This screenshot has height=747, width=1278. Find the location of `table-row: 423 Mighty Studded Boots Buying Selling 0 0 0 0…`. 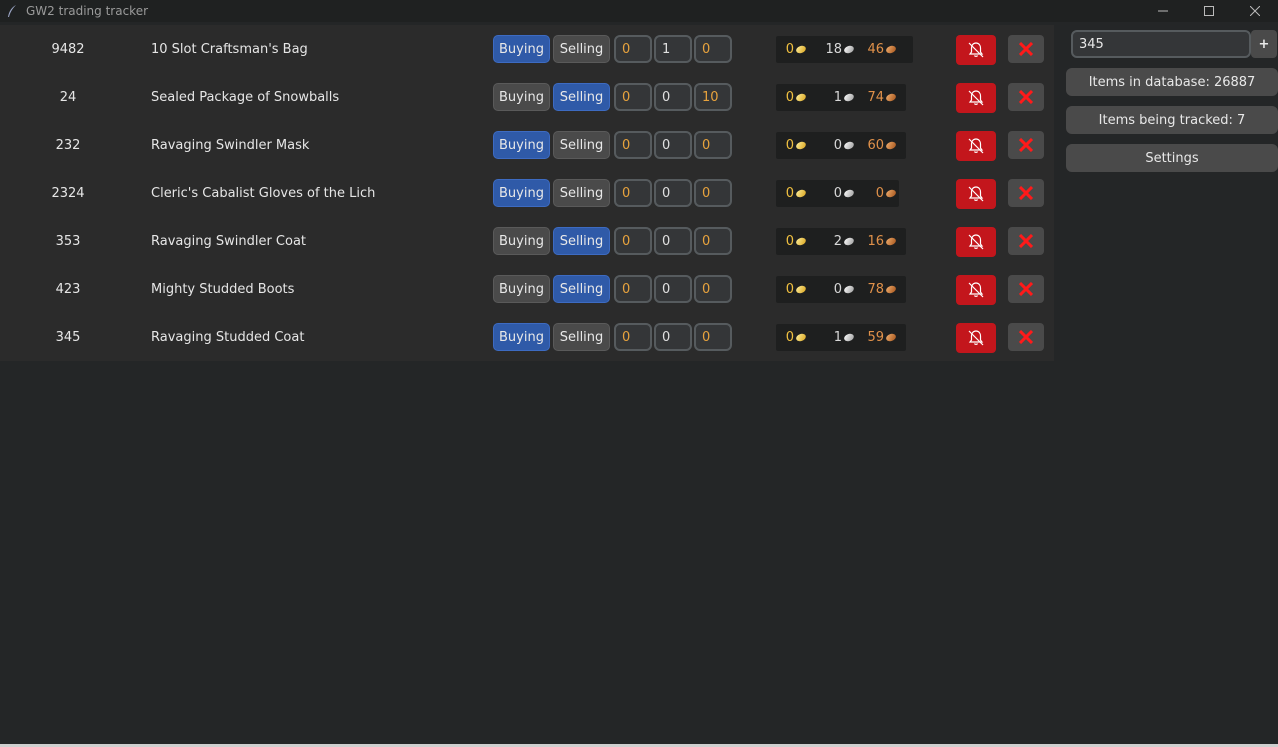

table-row: 423 Mighty Studded Boots Buying Selling 0 0 0 0… is located at coordinates (527, 289).